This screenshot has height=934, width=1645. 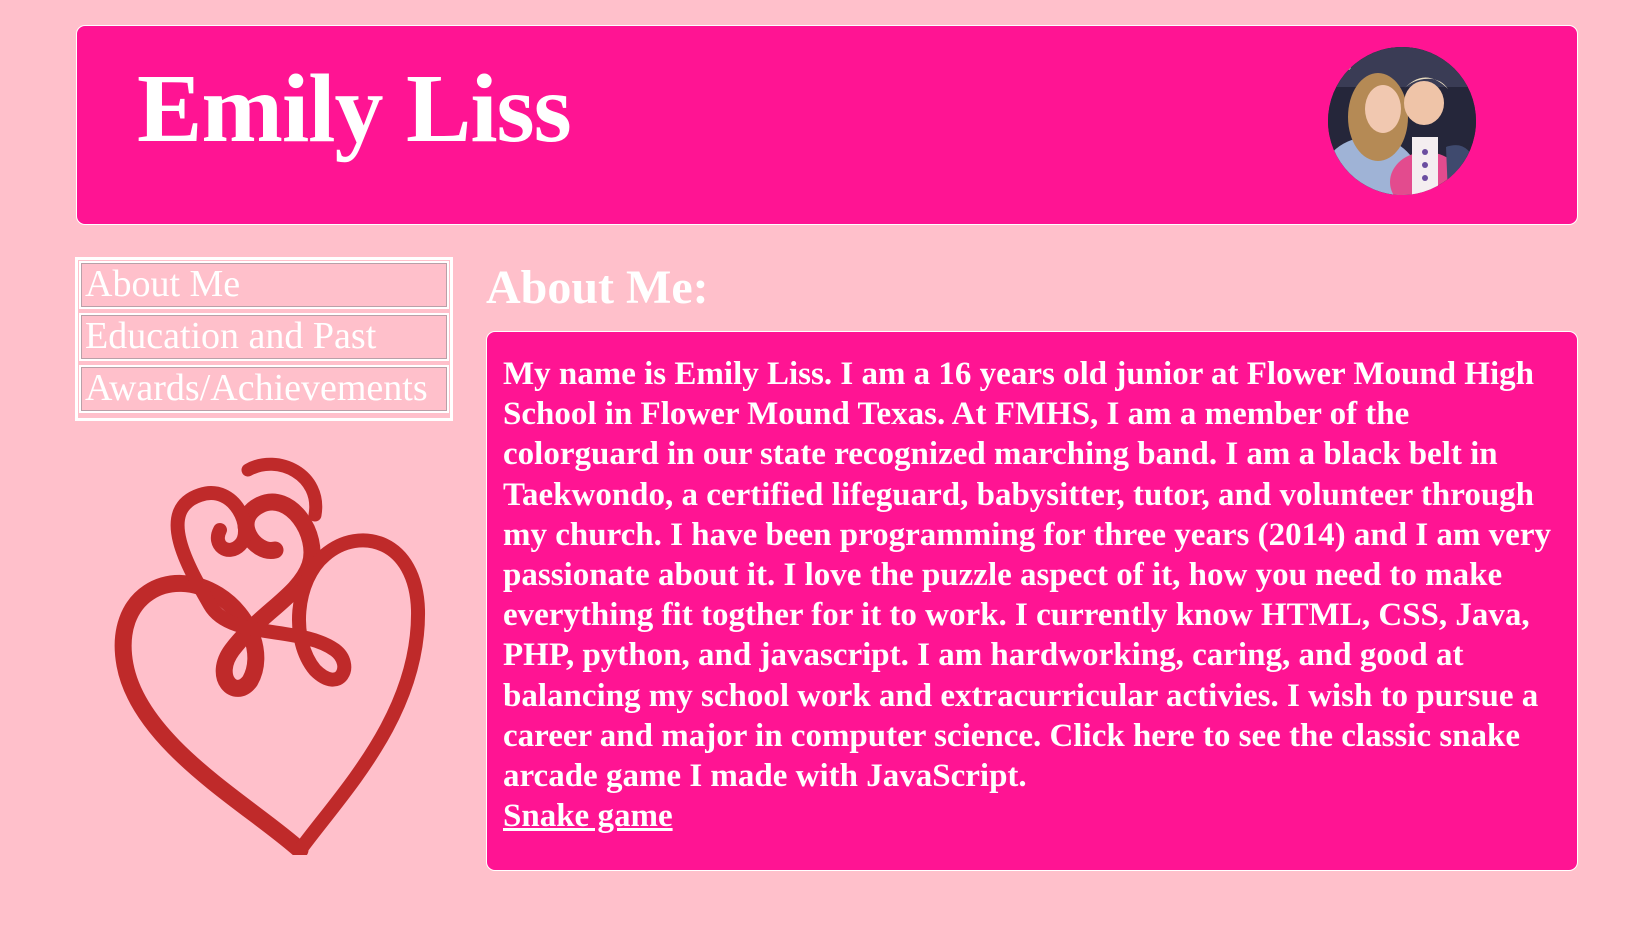 What do you see at coordinates (354, 109) in the screenshot?
I see `site-title: Emily Liss` at bounding box center [354, 109].